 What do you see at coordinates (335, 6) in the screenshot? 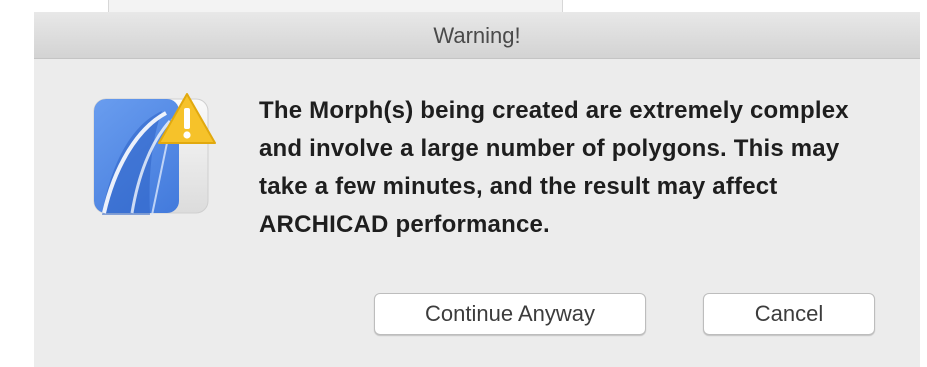
I see `background-window` at bounding box center [335, 6].